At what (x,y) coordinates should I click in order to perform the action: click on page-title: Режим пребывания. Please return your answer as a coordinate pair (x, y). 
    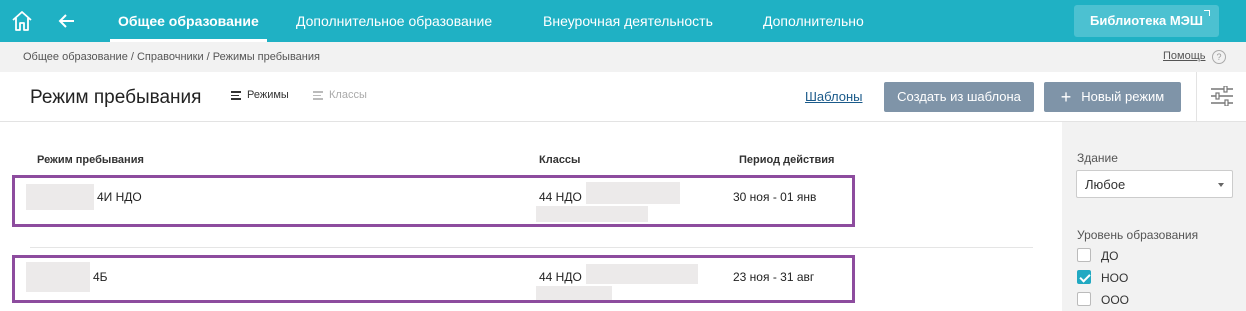
    Looking at the image, I should click on (116, 97).